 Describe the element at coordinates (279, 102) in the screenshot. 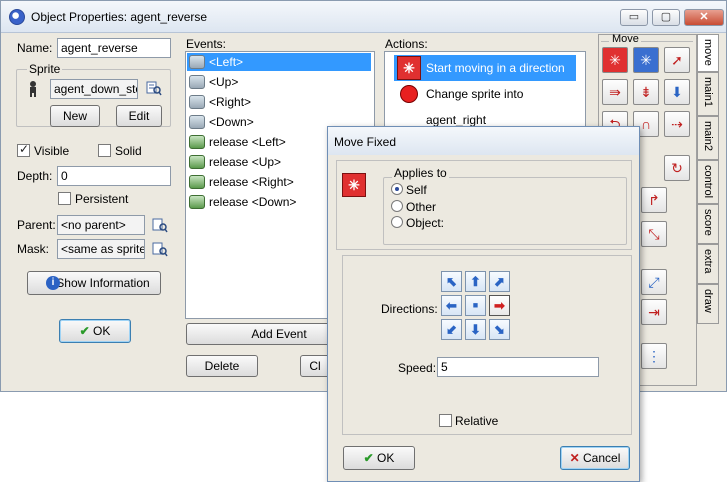

I see `event-item: <Right>` at that location.